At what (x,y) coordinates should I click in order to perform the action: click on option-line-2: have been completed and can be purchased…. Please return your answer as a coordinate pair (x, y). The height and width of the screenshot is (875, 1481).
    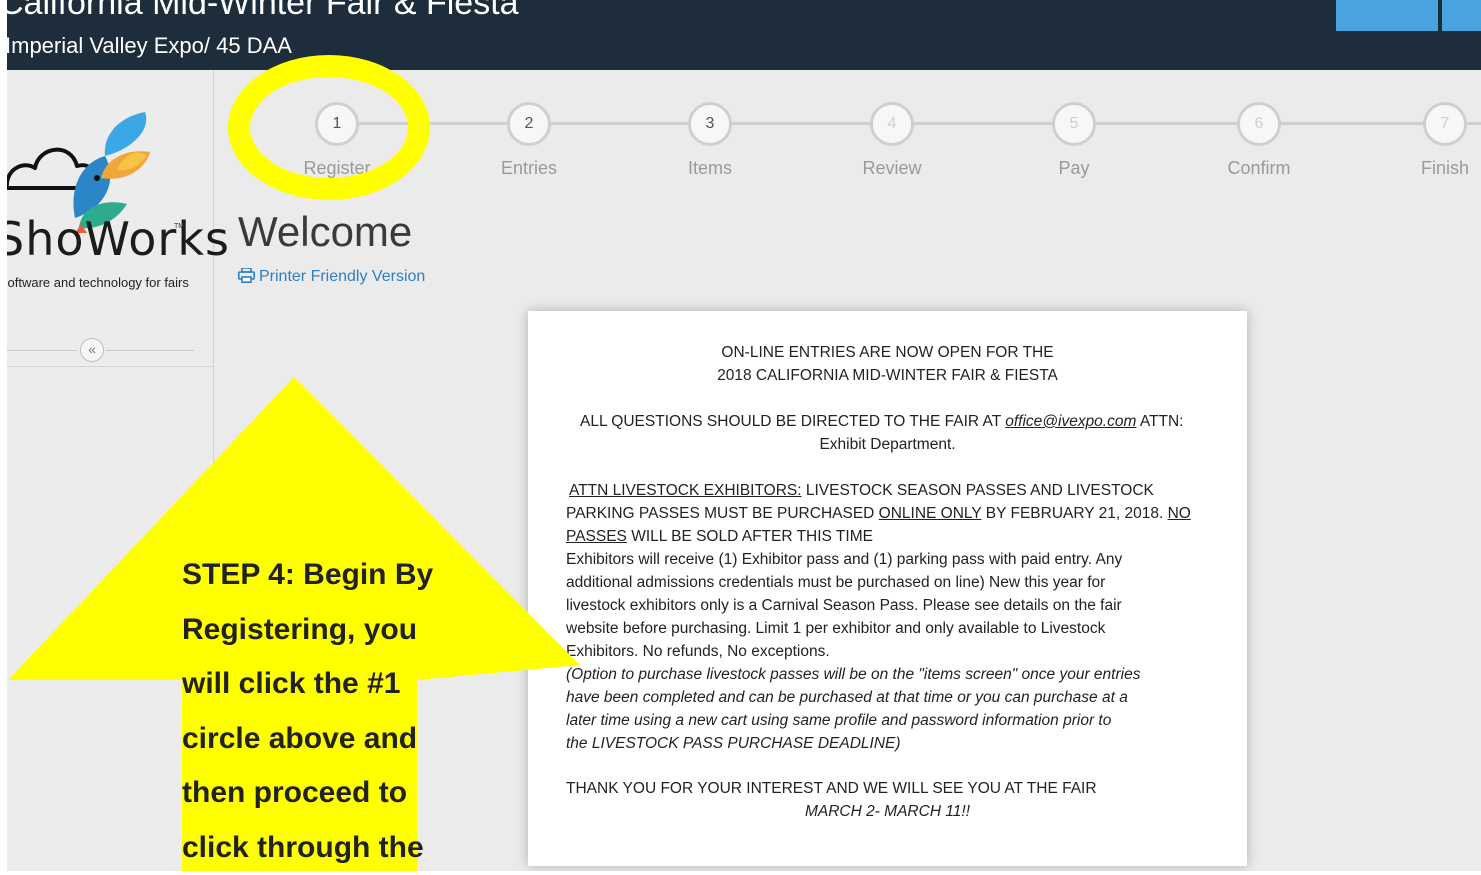
    Looking at the image, I should click on (906, 697).